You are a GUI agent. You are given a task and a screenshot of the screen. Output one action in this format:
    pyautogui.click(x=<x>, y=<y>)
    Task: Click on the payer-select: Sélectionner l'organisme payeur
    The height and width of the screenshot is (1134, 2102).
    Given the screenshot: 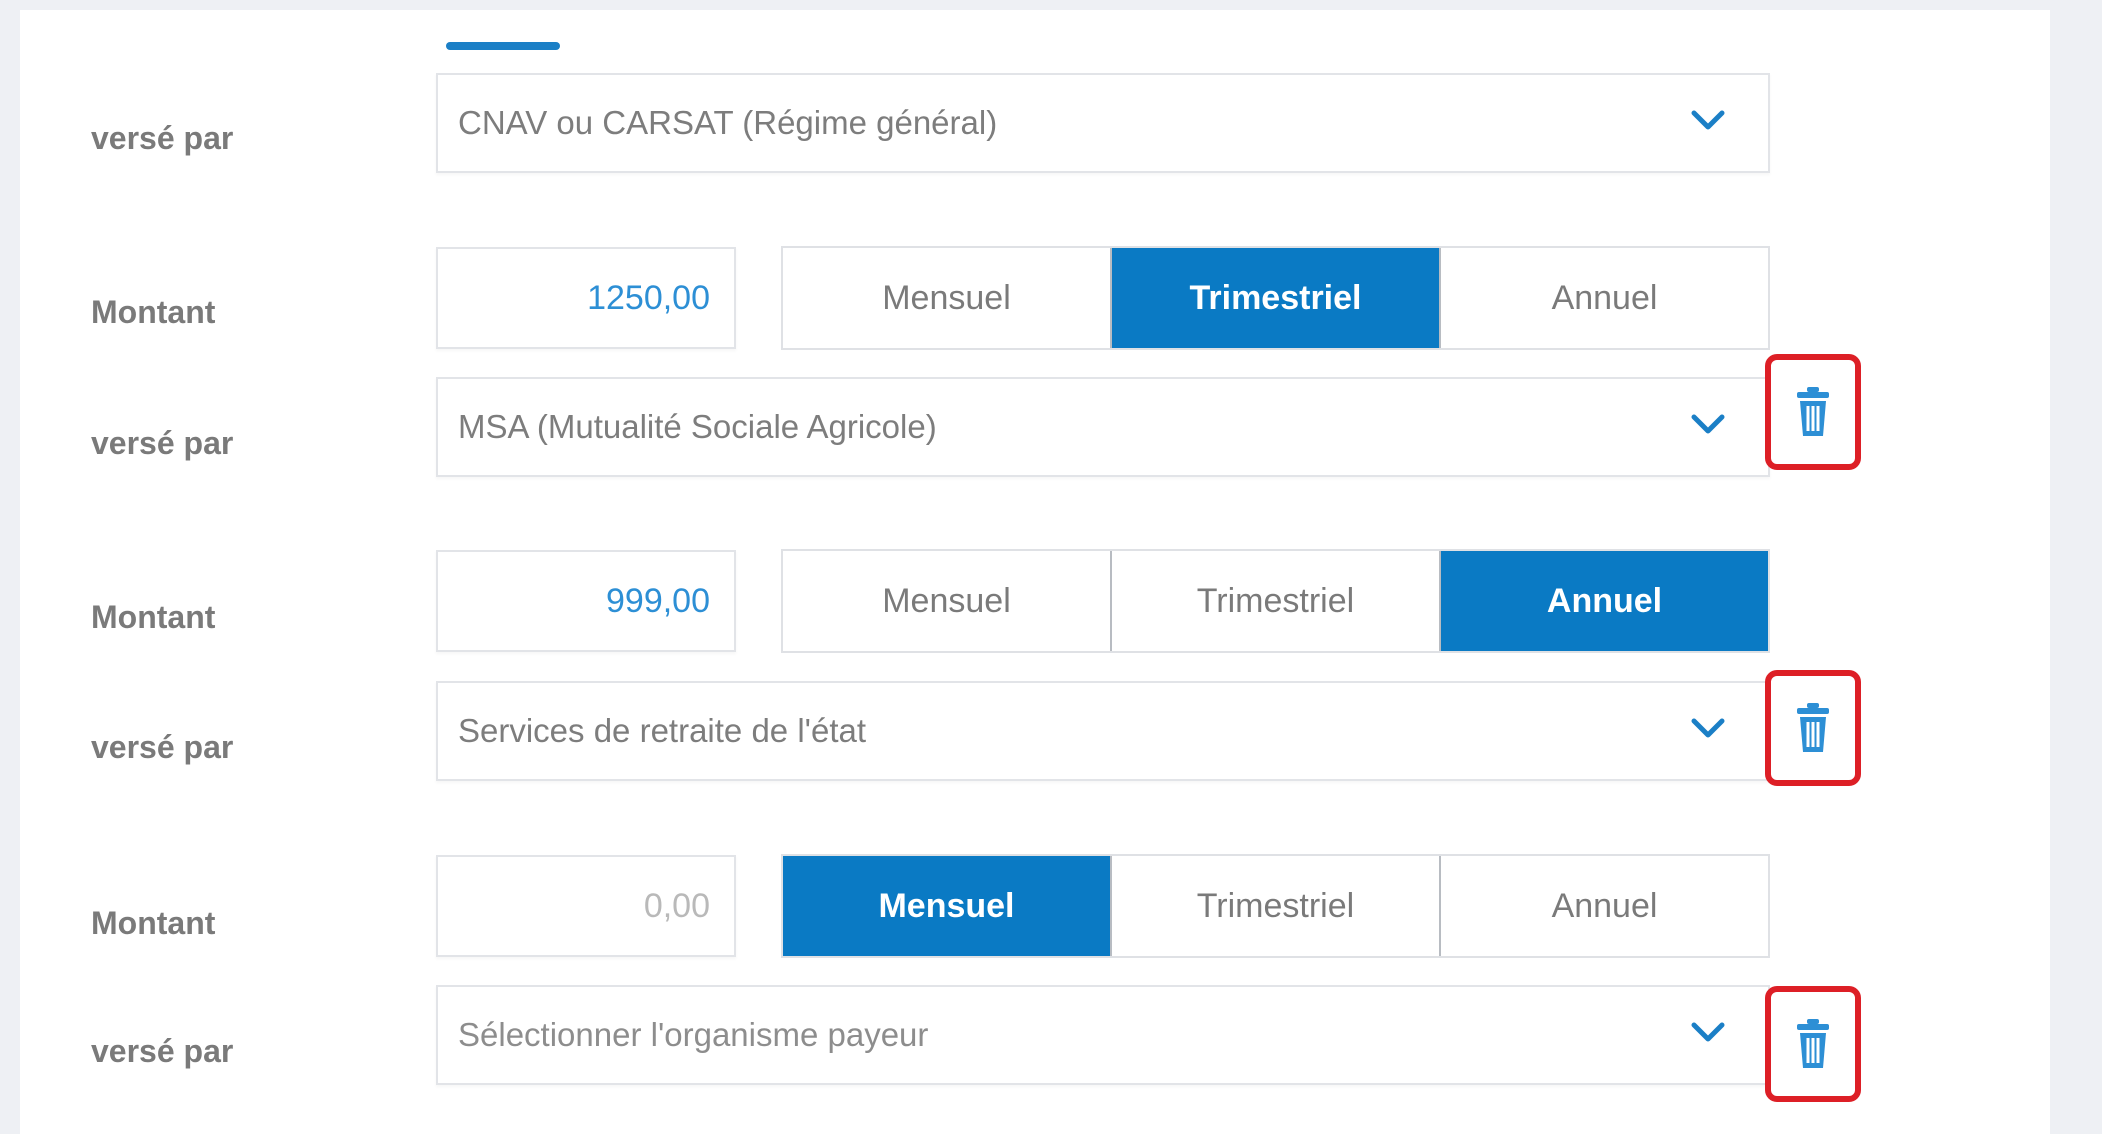 What is the action you would take?
    pyautogui.click(x=1103, y=1035)
    